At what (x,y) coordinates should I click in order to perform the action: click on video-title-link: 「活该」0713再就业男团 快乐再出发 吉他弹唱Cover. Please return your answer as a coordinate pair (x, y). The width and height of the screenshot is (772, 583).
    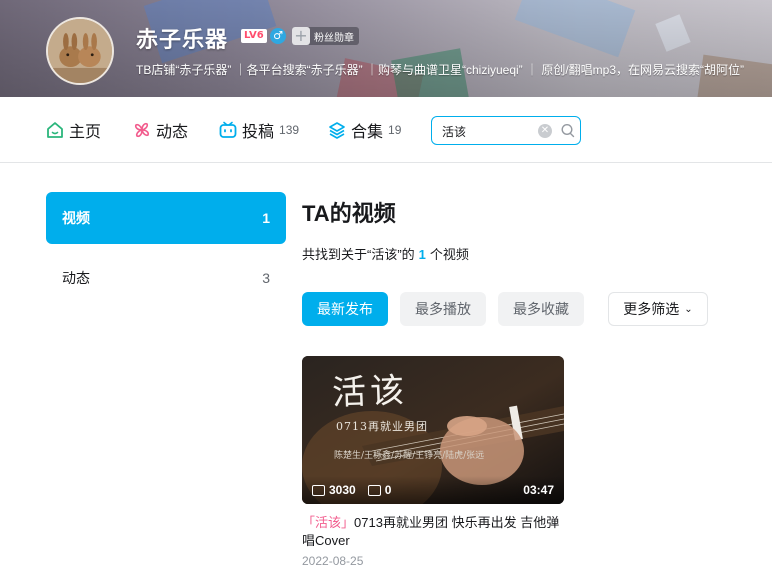
    Looking at the image, I should click on (437, 532).